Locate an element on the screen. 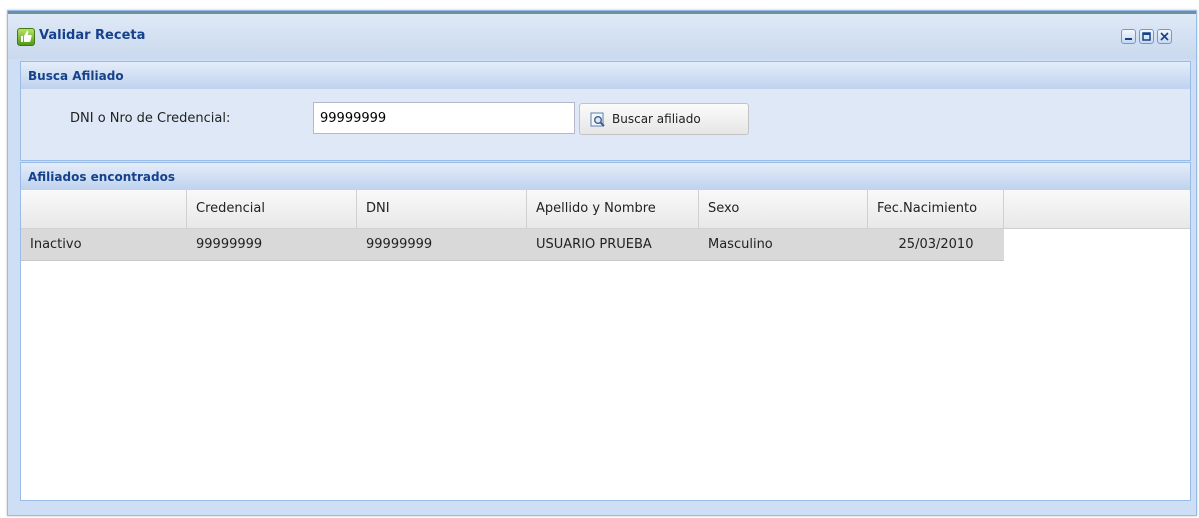 The height and width of the screenshot is (518, 1199). minimize-button is located at coordinates (1128, 36).